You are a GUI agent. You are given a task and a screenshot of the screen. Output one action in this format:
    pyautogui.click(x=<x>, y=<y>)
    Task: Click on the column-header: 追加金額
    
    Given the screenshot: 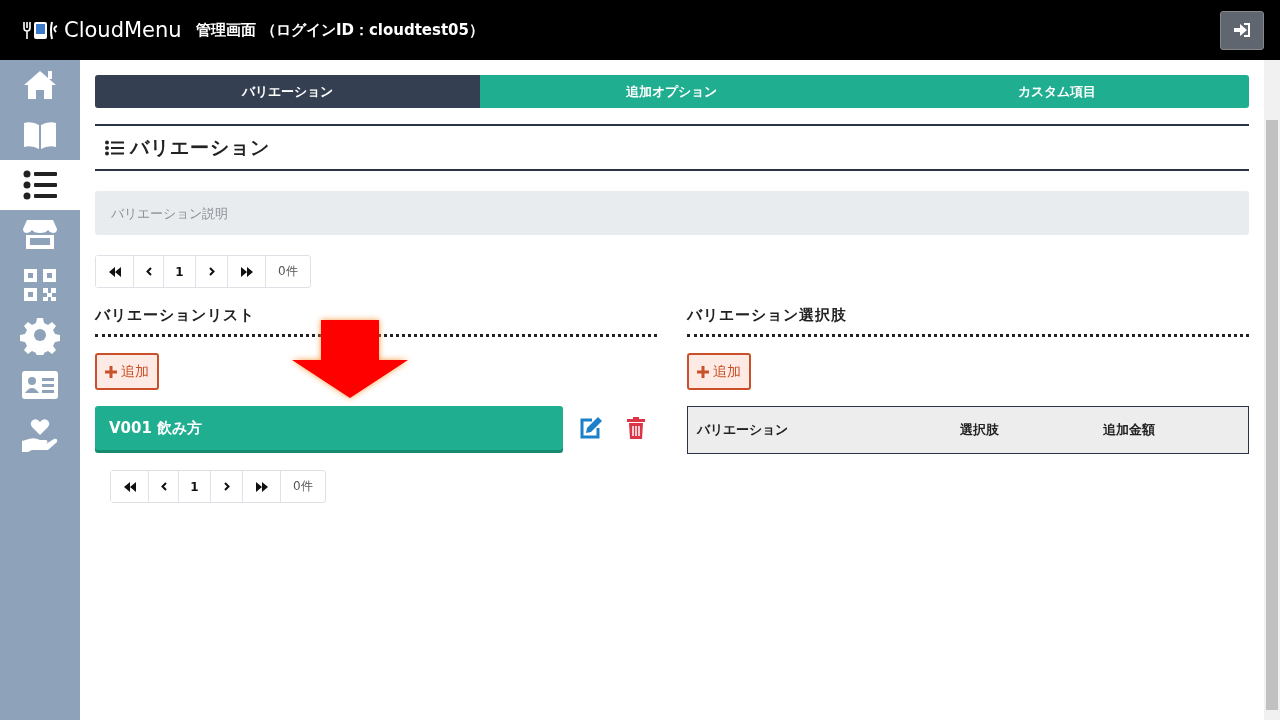 What is the action you would take?
    pyautogui.click(x=1171, y=430)
    